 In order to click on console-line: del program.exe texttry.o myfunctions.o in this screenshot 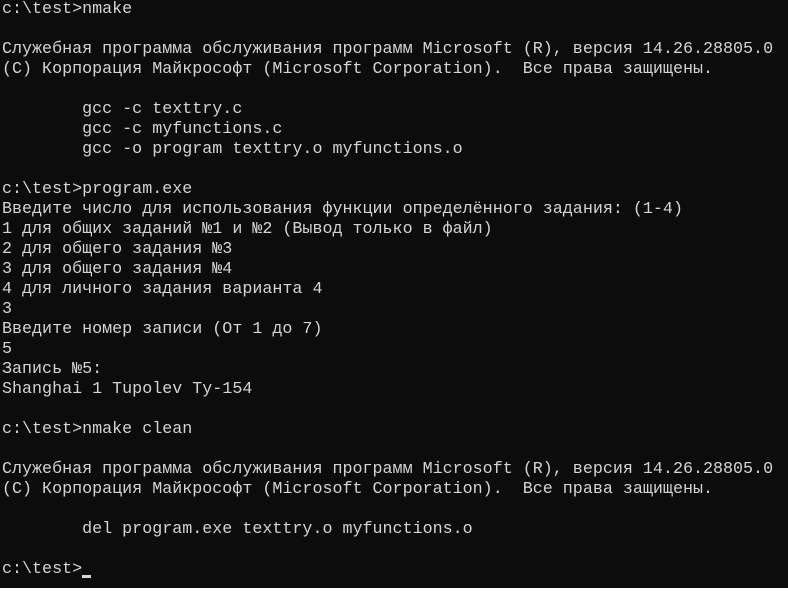, I will do `click(237, 529)`.